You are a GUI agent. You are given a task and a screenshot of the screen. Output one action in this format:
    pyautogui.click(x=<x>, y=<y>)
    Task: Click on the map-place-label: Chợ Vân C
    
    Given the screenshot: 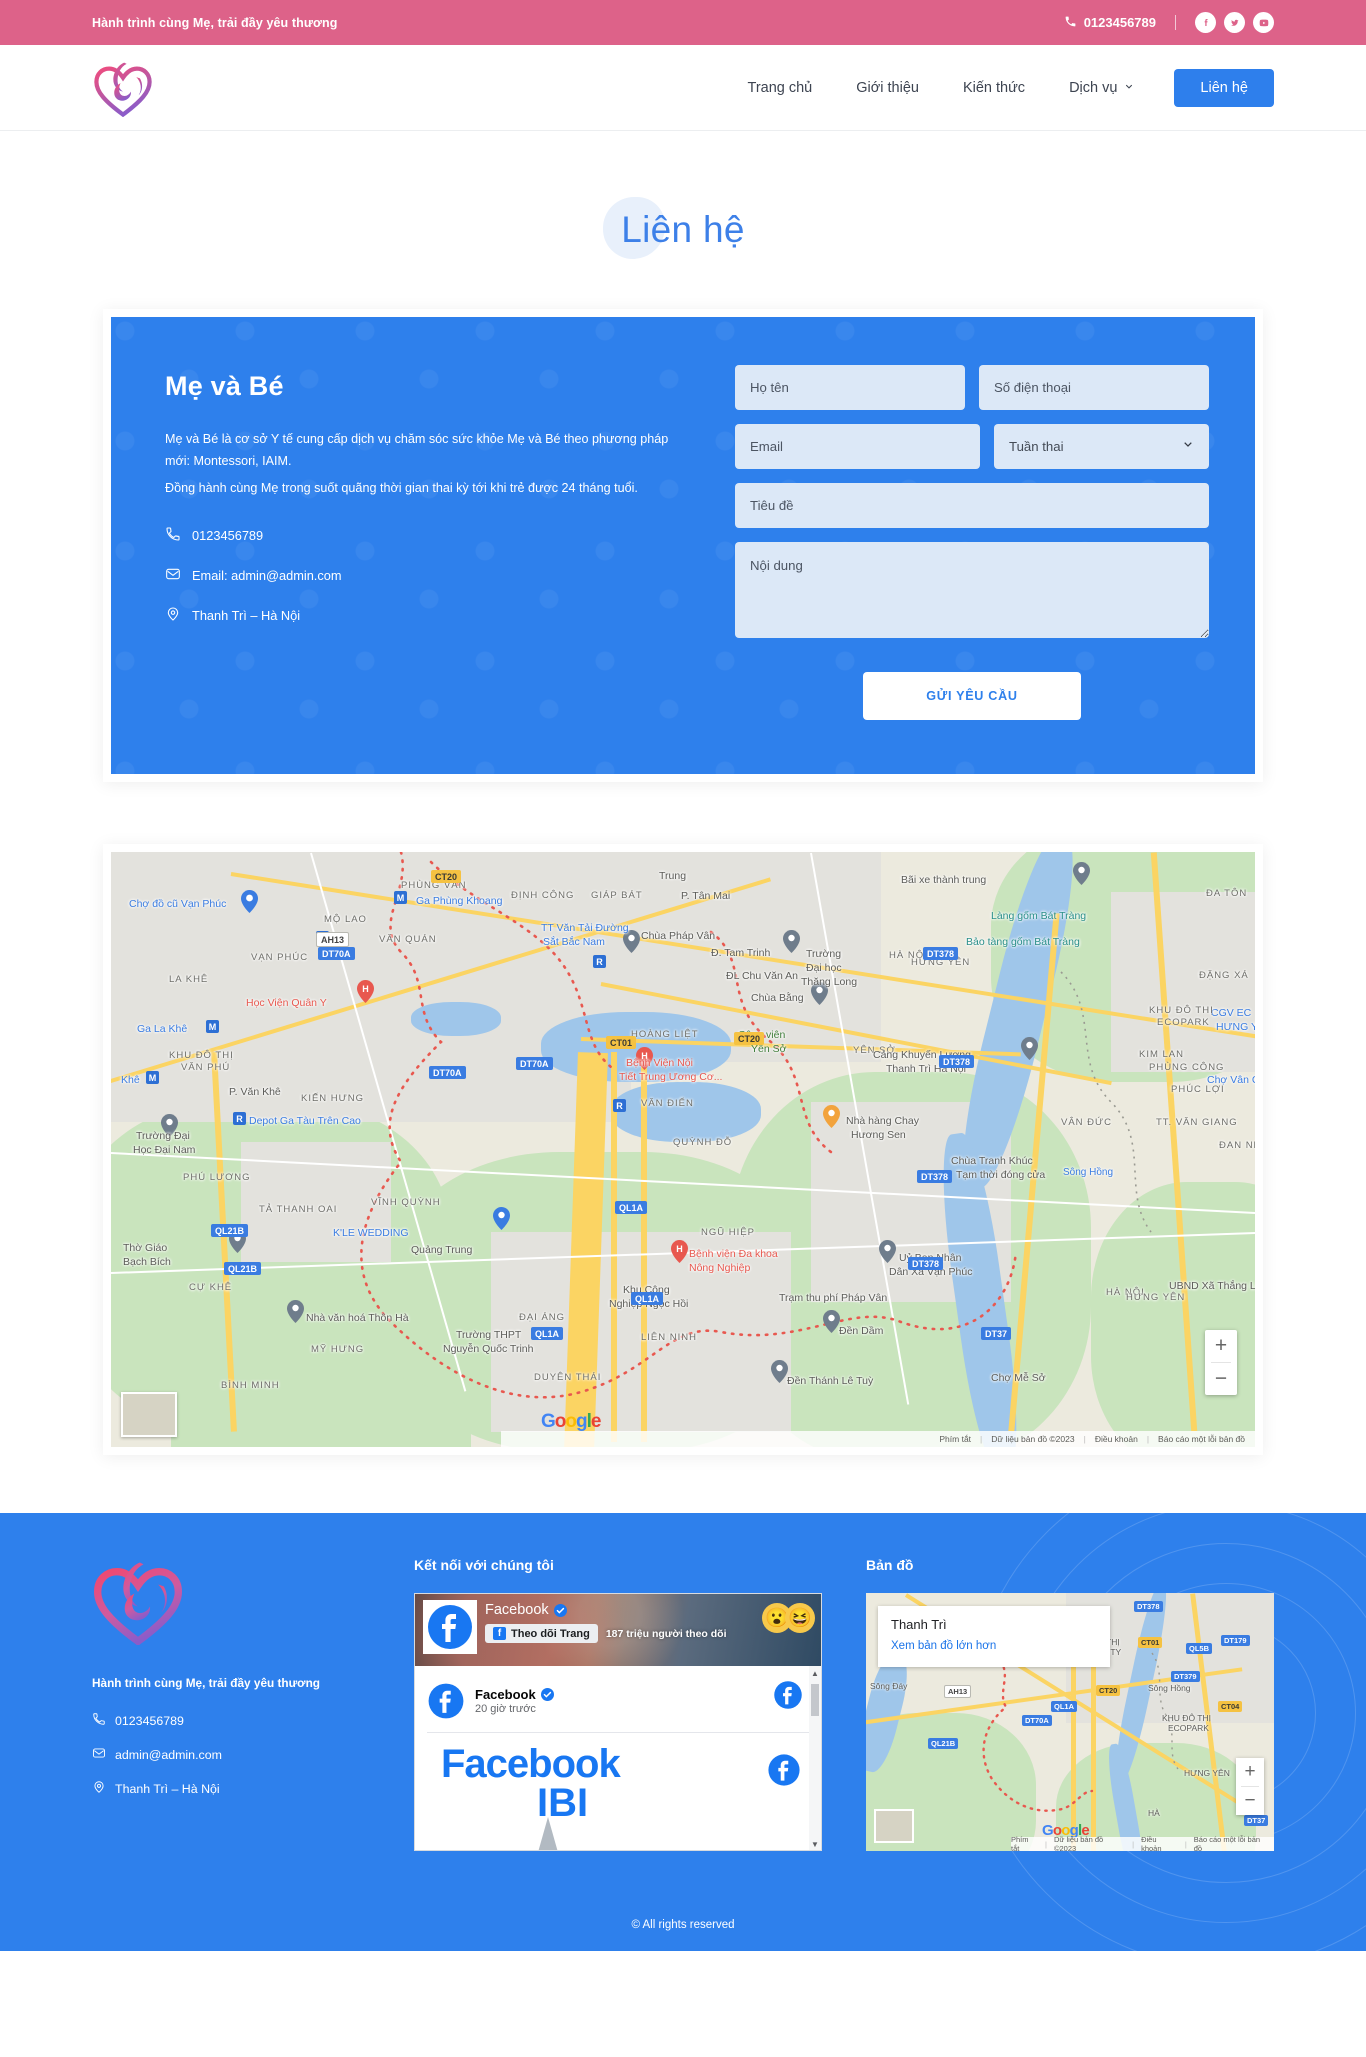 What is the action you would take?
    pyautogui.click(x=1231, y=1080)
    